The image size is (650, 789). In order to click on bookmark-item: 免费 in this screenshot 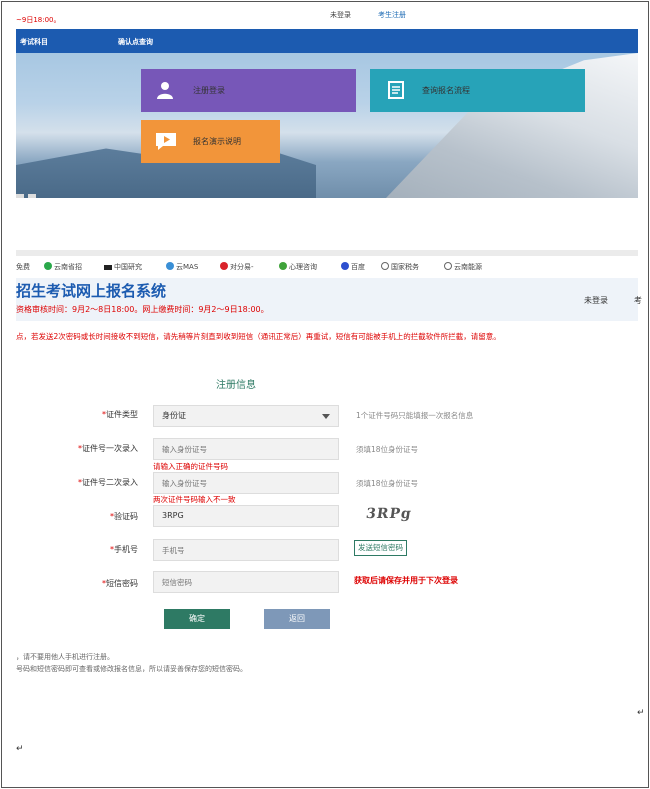, I will do `click(23, 267)`.